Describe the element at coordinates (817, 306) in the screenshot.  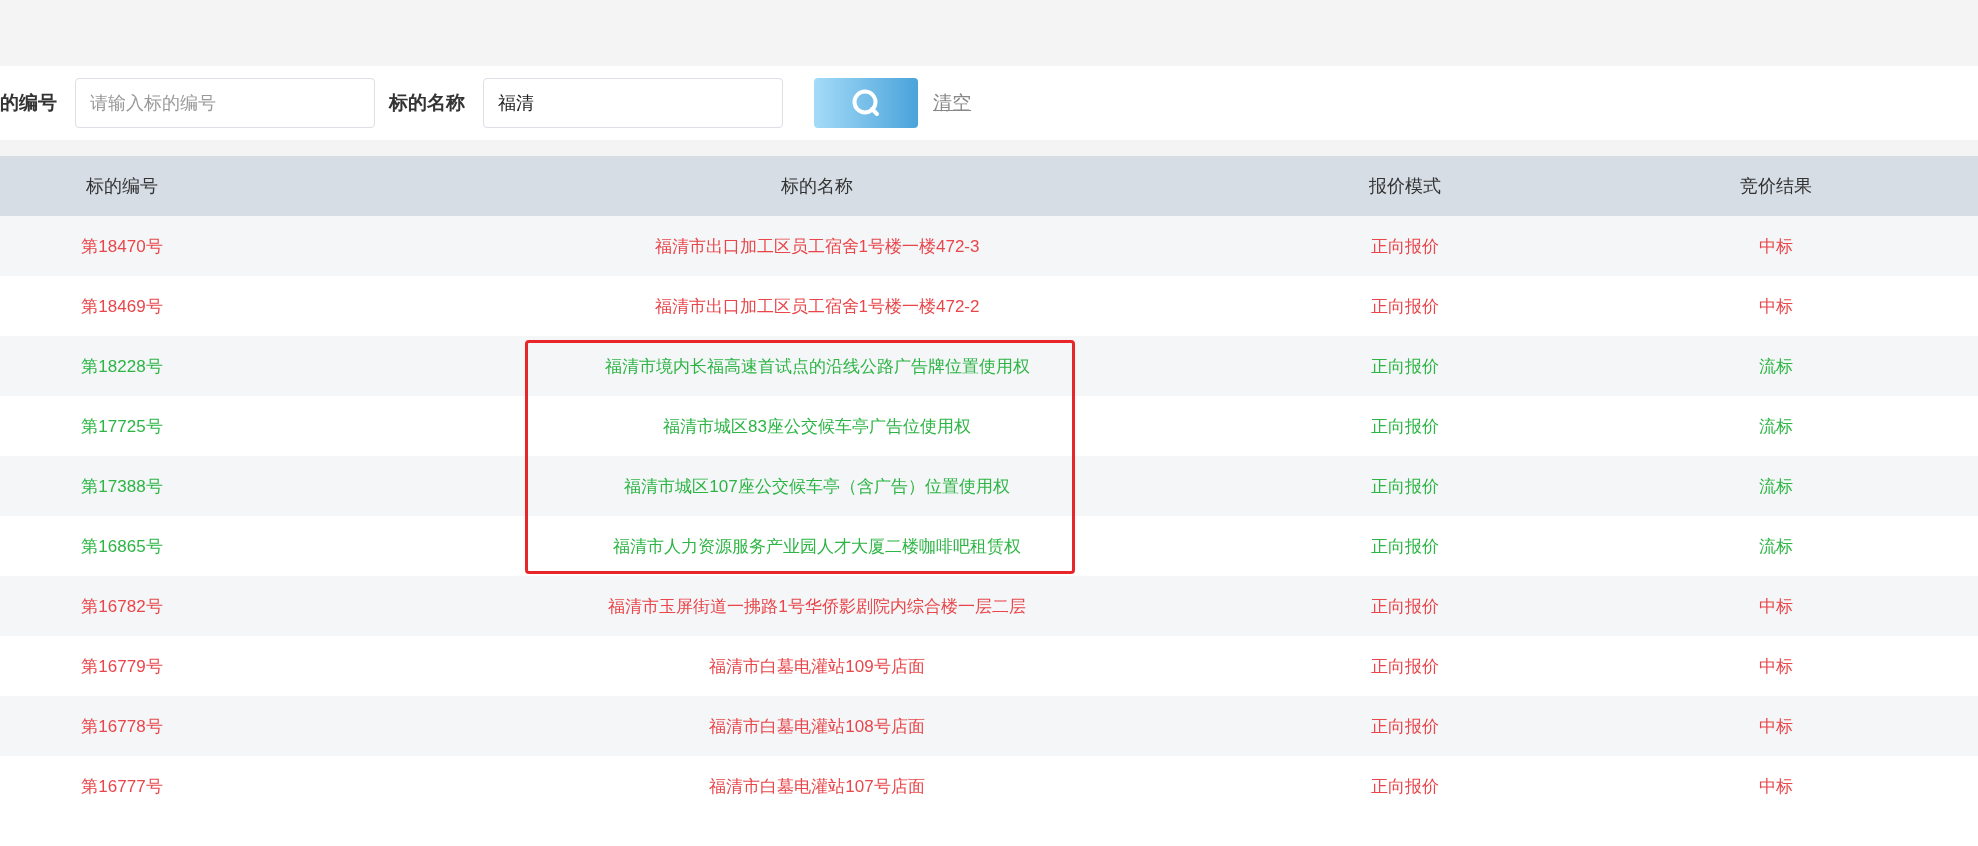
I see `lot-name-cell: 福清市出口加工区员工宿舍1号楼一楼472-2` at that location.